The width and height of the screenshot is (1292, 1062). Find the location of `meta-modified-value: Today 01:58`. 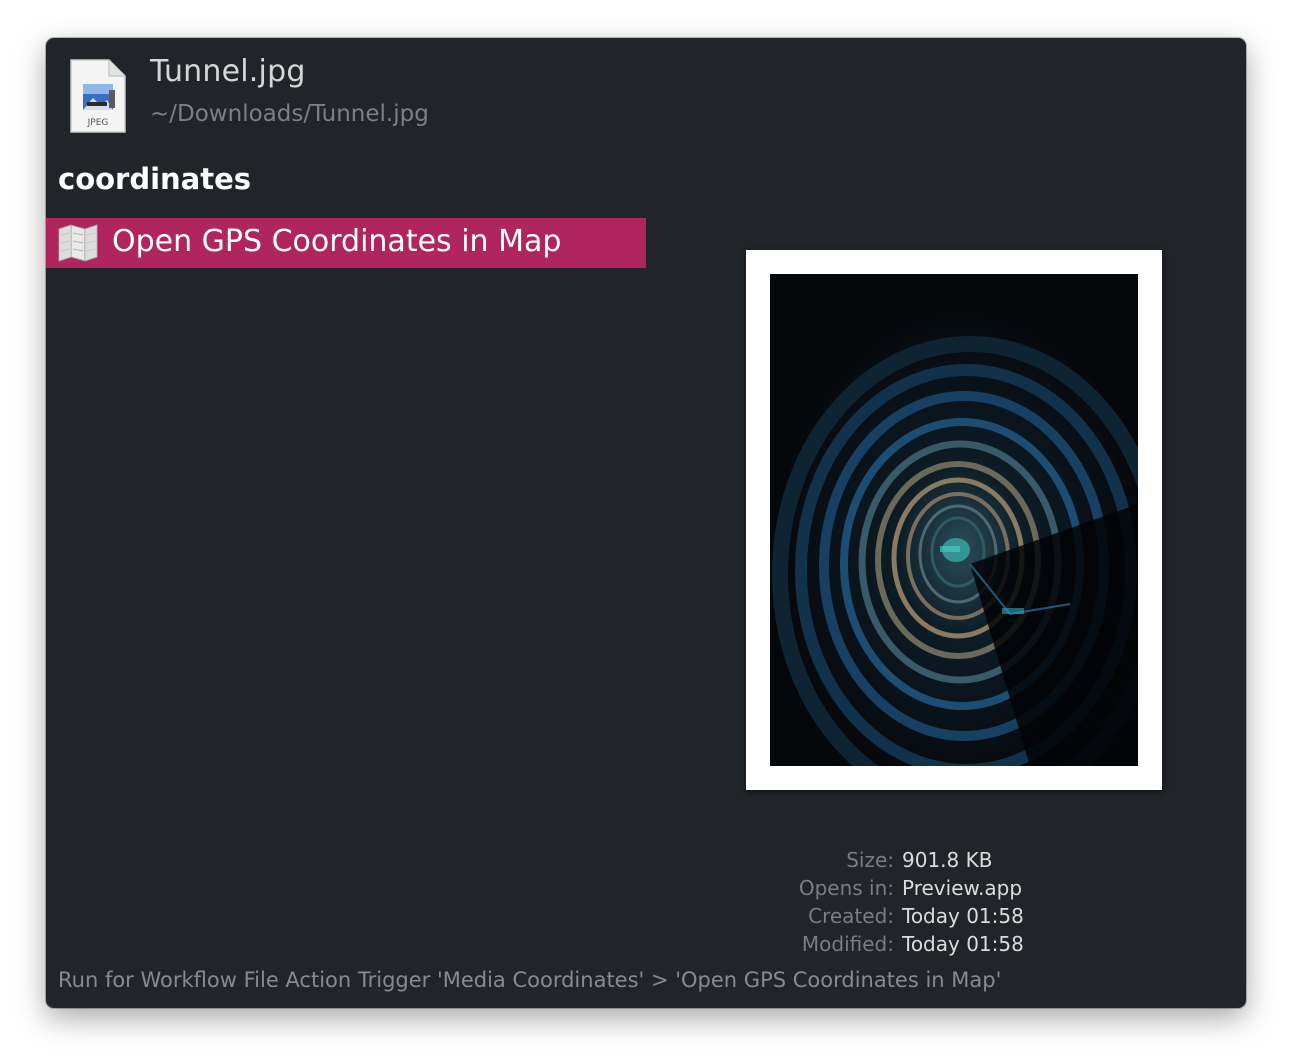

meta-modified-value: Today 01:58 is located at coordinates (963, 944).